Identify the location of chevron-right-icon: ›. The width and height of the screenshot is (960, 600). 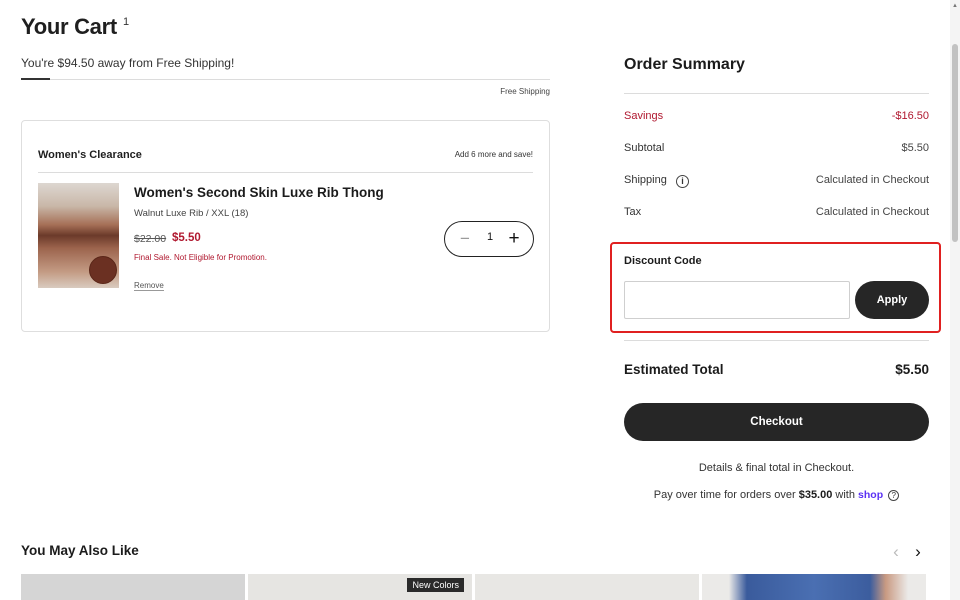
(918, 552).